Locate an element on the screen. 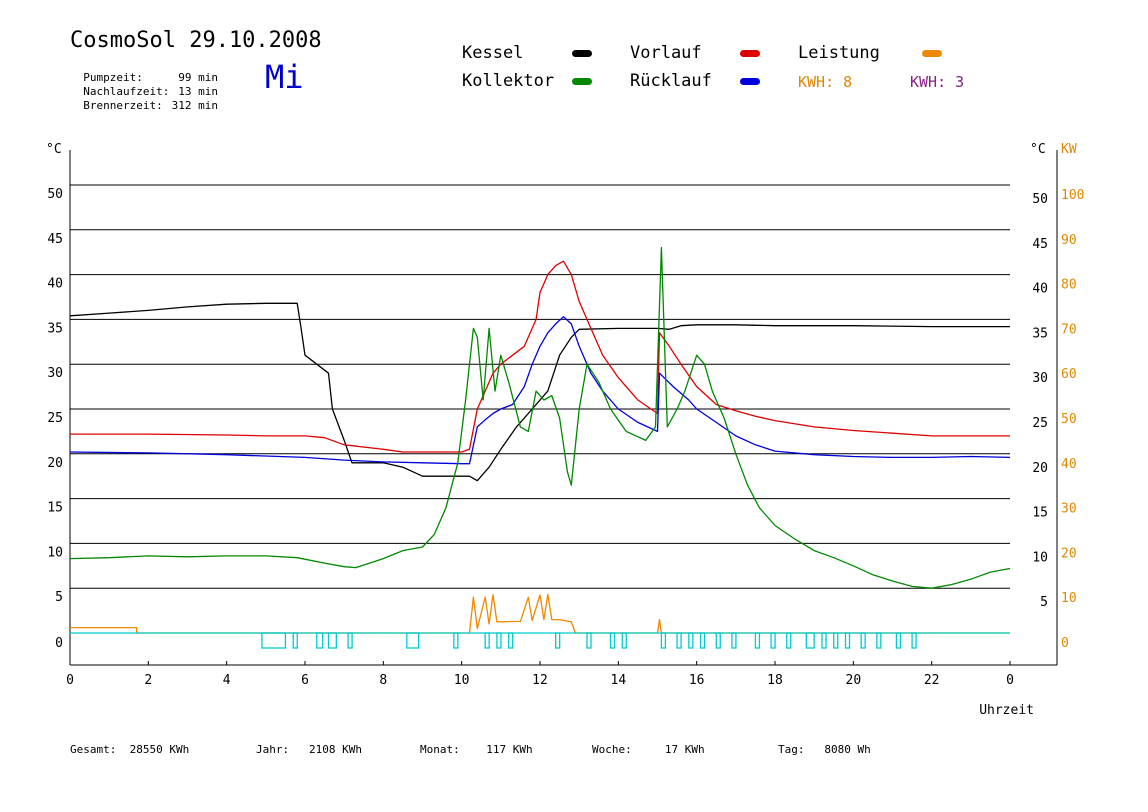 This screenshot has width=1148, height=812. y-tick-label-left: 10 is located at coordinates (55, 552).